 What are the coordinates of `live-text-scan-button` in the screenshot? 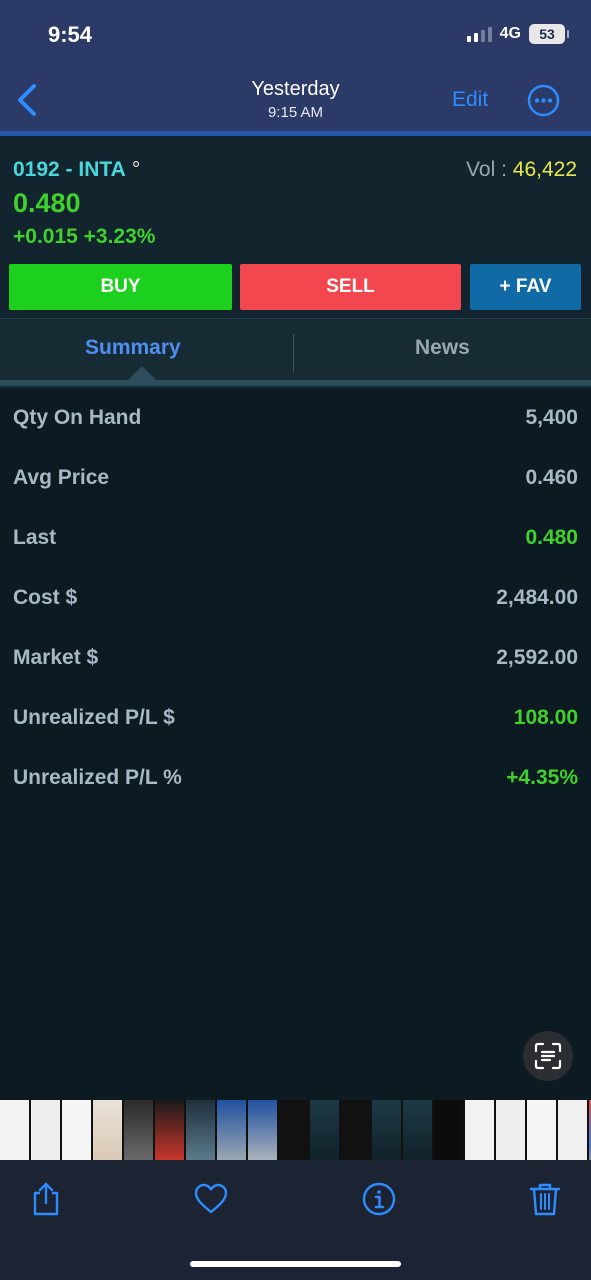 It's located at (548, 1056).